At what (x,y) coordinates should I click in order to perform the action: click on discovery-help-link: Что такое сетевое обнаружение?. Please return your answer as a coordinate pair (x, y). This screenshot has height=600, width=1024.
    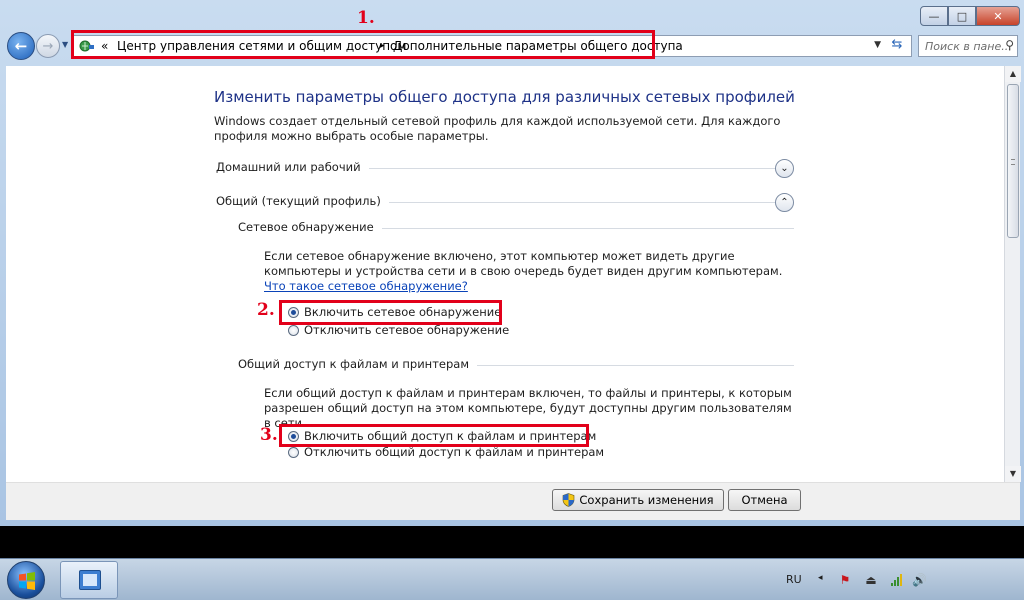
    Looking at the image, I should click on (366, 286).